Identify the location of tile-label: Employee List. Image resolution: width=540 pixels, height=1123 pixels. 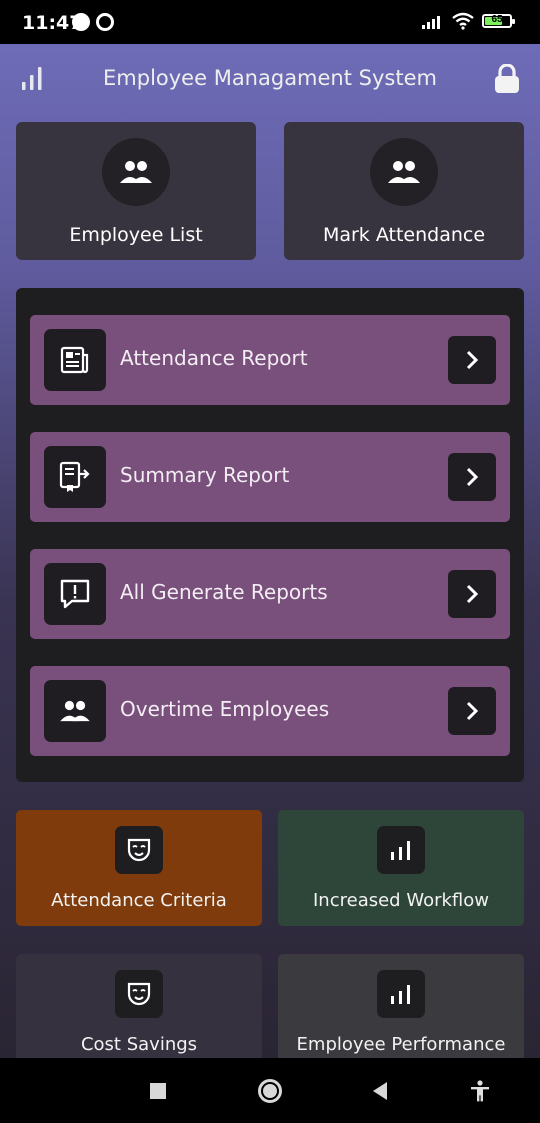
(136, 235).